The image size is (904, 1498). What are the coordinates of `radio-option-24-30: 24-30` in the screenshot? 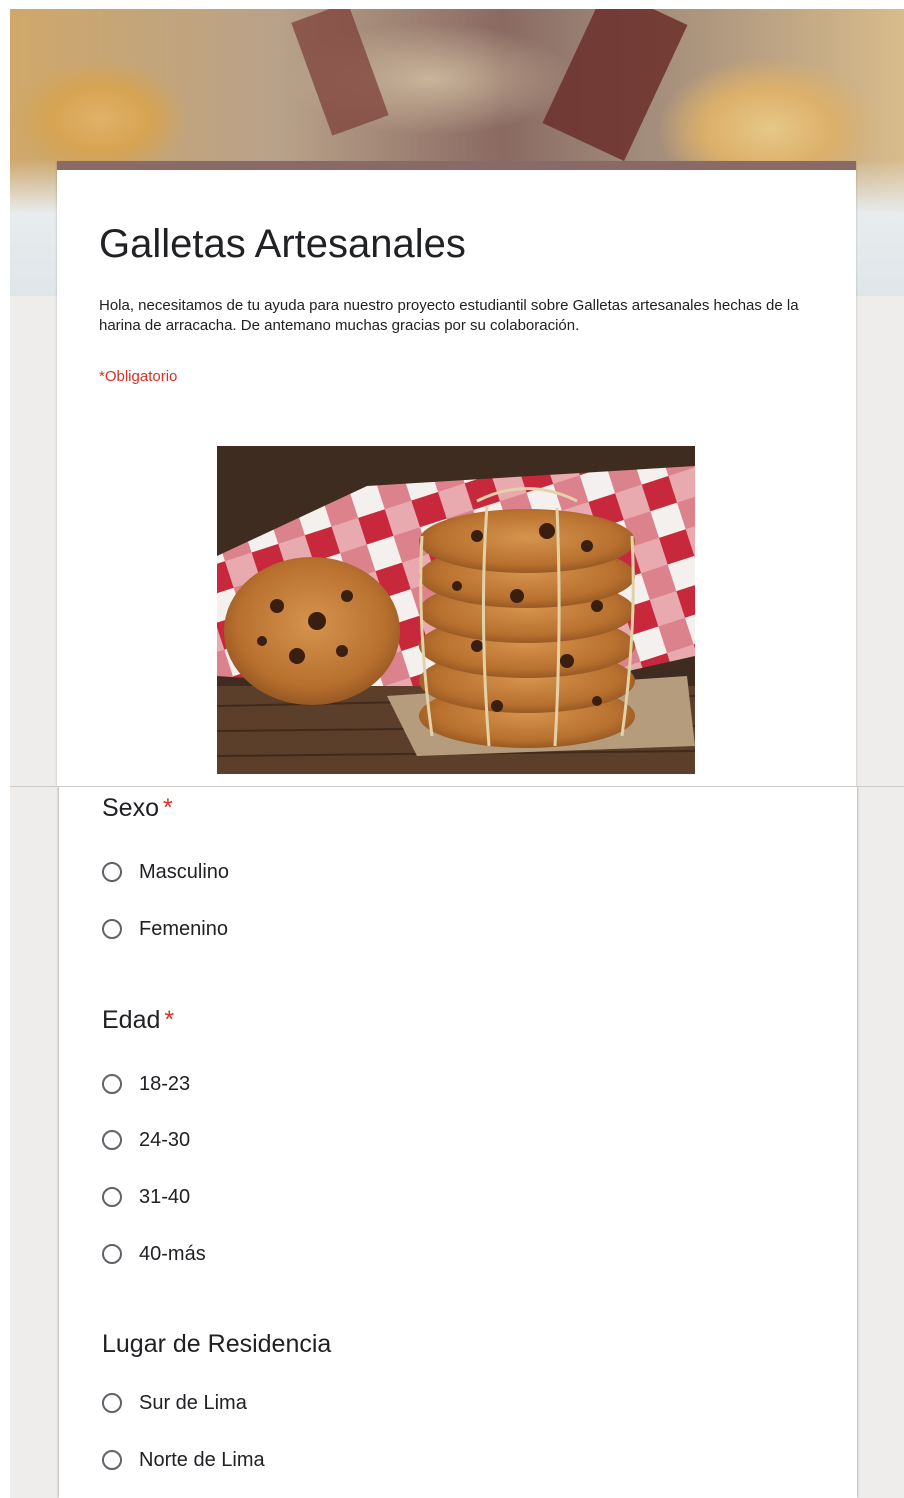 It's located at (154, 1140).